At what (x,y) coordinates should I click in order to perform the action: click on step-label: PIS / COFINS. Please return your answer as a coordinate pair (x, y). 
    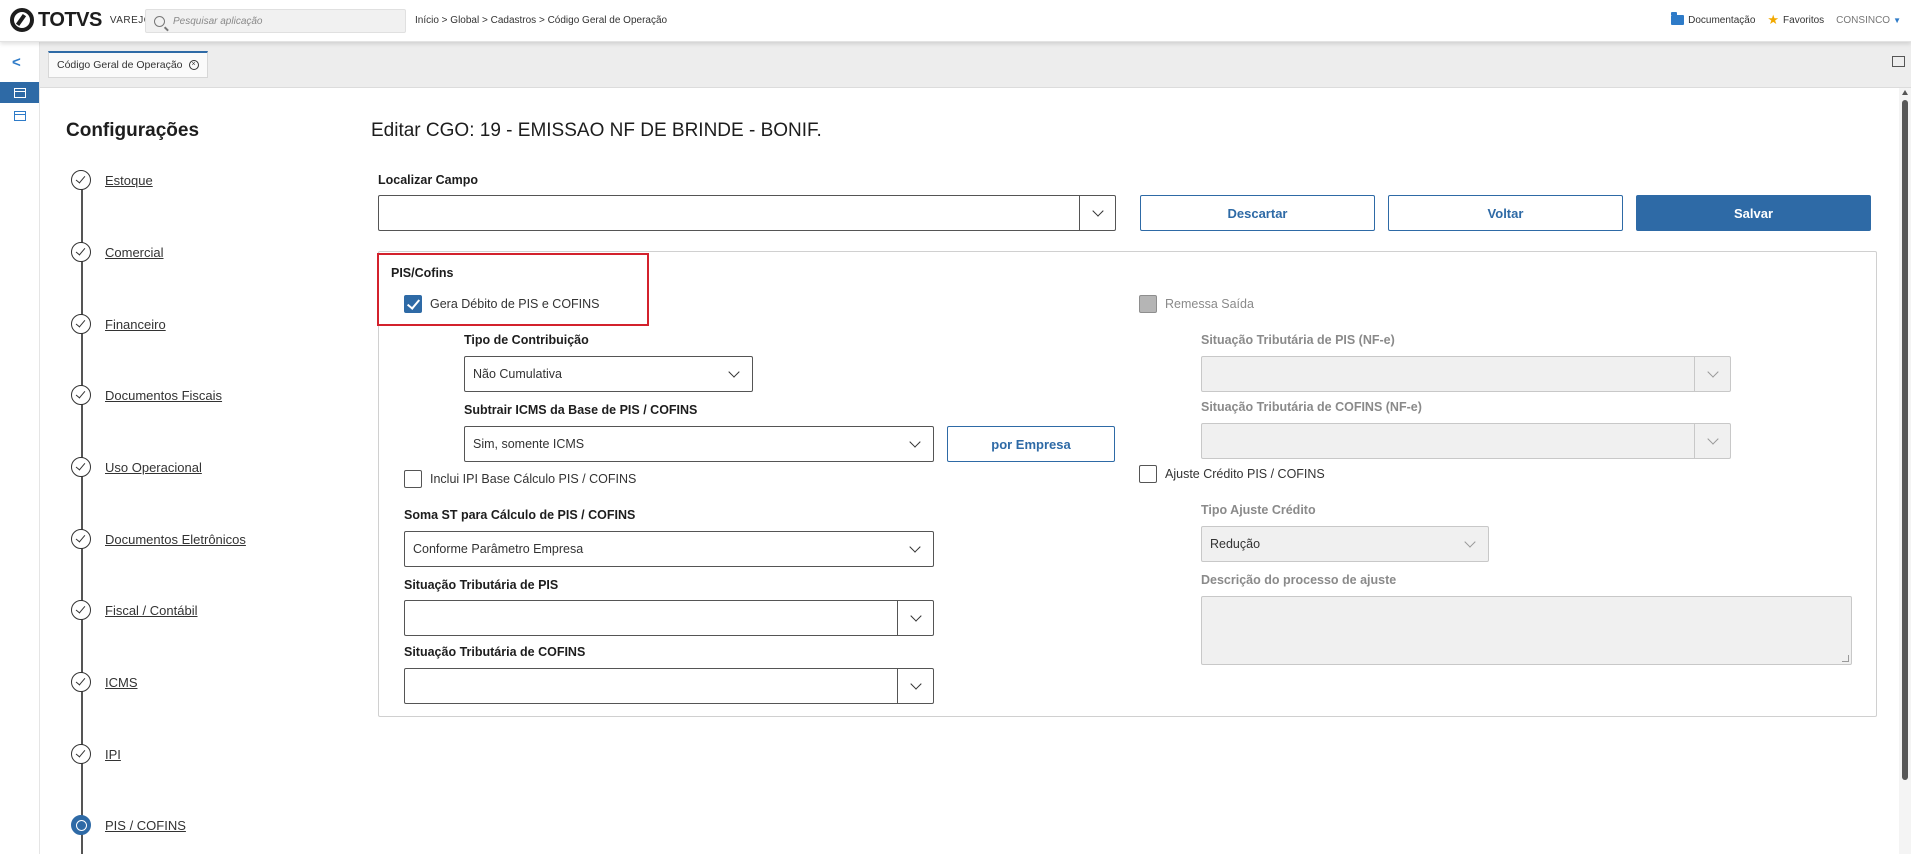
    Looking at the image, I should click on (145, 825).